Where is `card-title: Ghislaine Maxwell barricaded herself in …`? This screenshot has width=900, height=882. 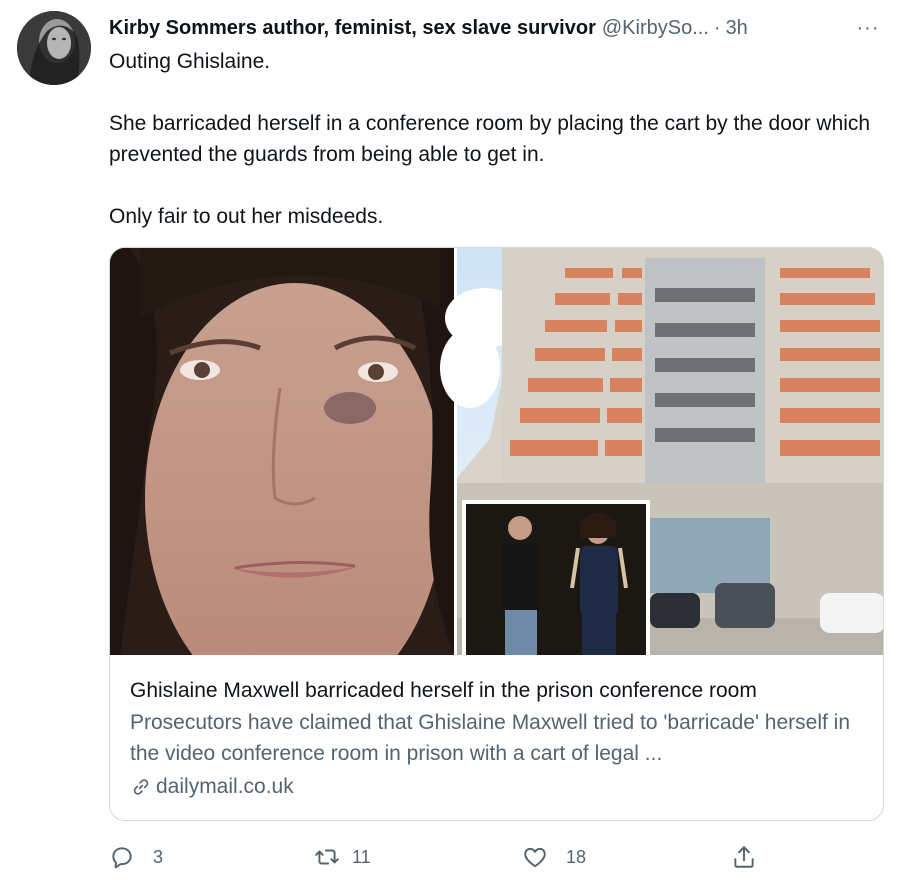
card-title: Ghislaine Maxwell barricaded herself in … is located at coordinates (443, 690).